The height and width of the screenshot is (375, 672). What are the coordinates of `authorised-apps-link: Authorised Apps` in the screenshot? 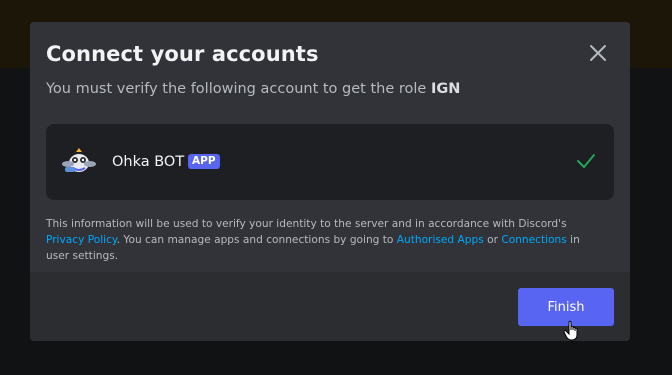 It's located at (440, 240).